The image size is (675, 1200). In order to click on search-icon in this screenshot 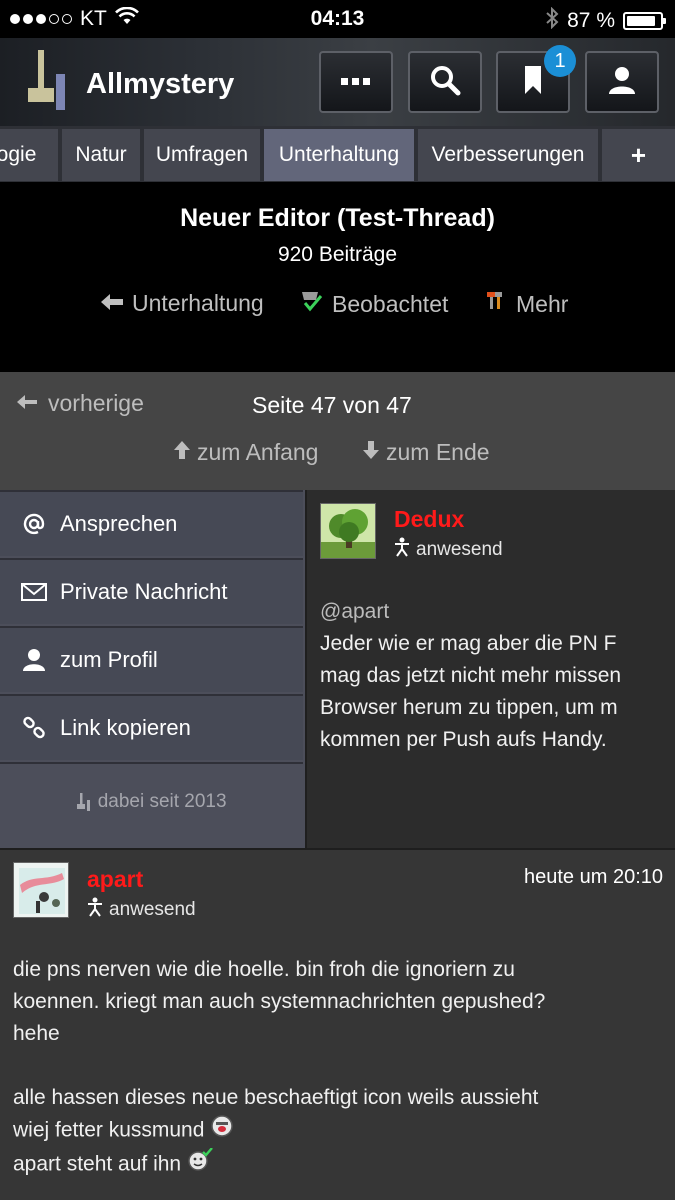, I will do `click(445, 82)`.